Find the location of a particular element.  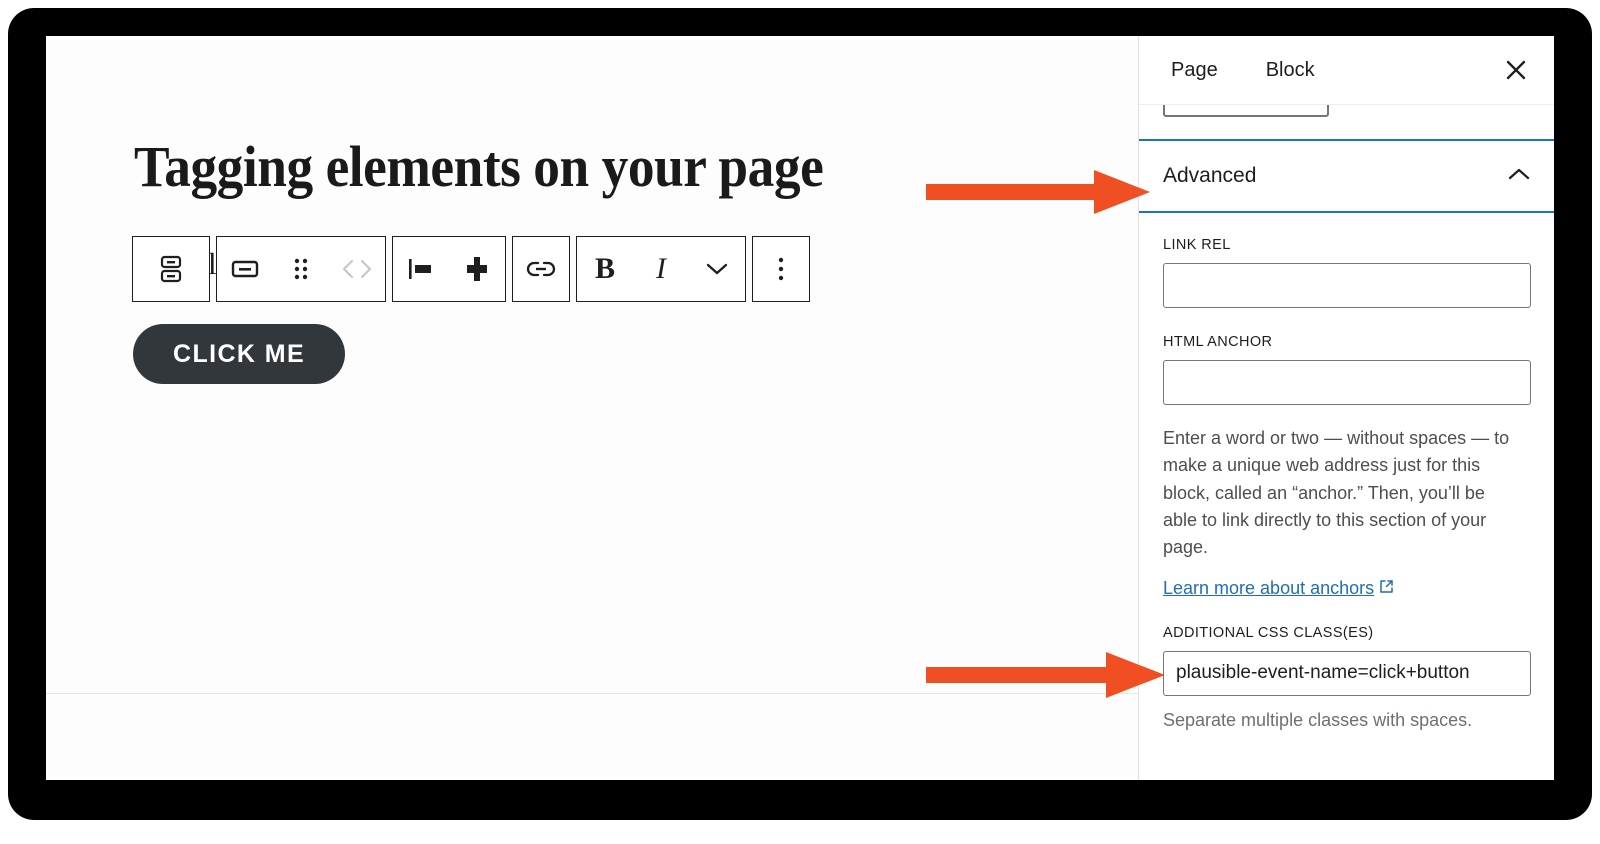

tab-page: Page is located at coordinates (1194, 70).